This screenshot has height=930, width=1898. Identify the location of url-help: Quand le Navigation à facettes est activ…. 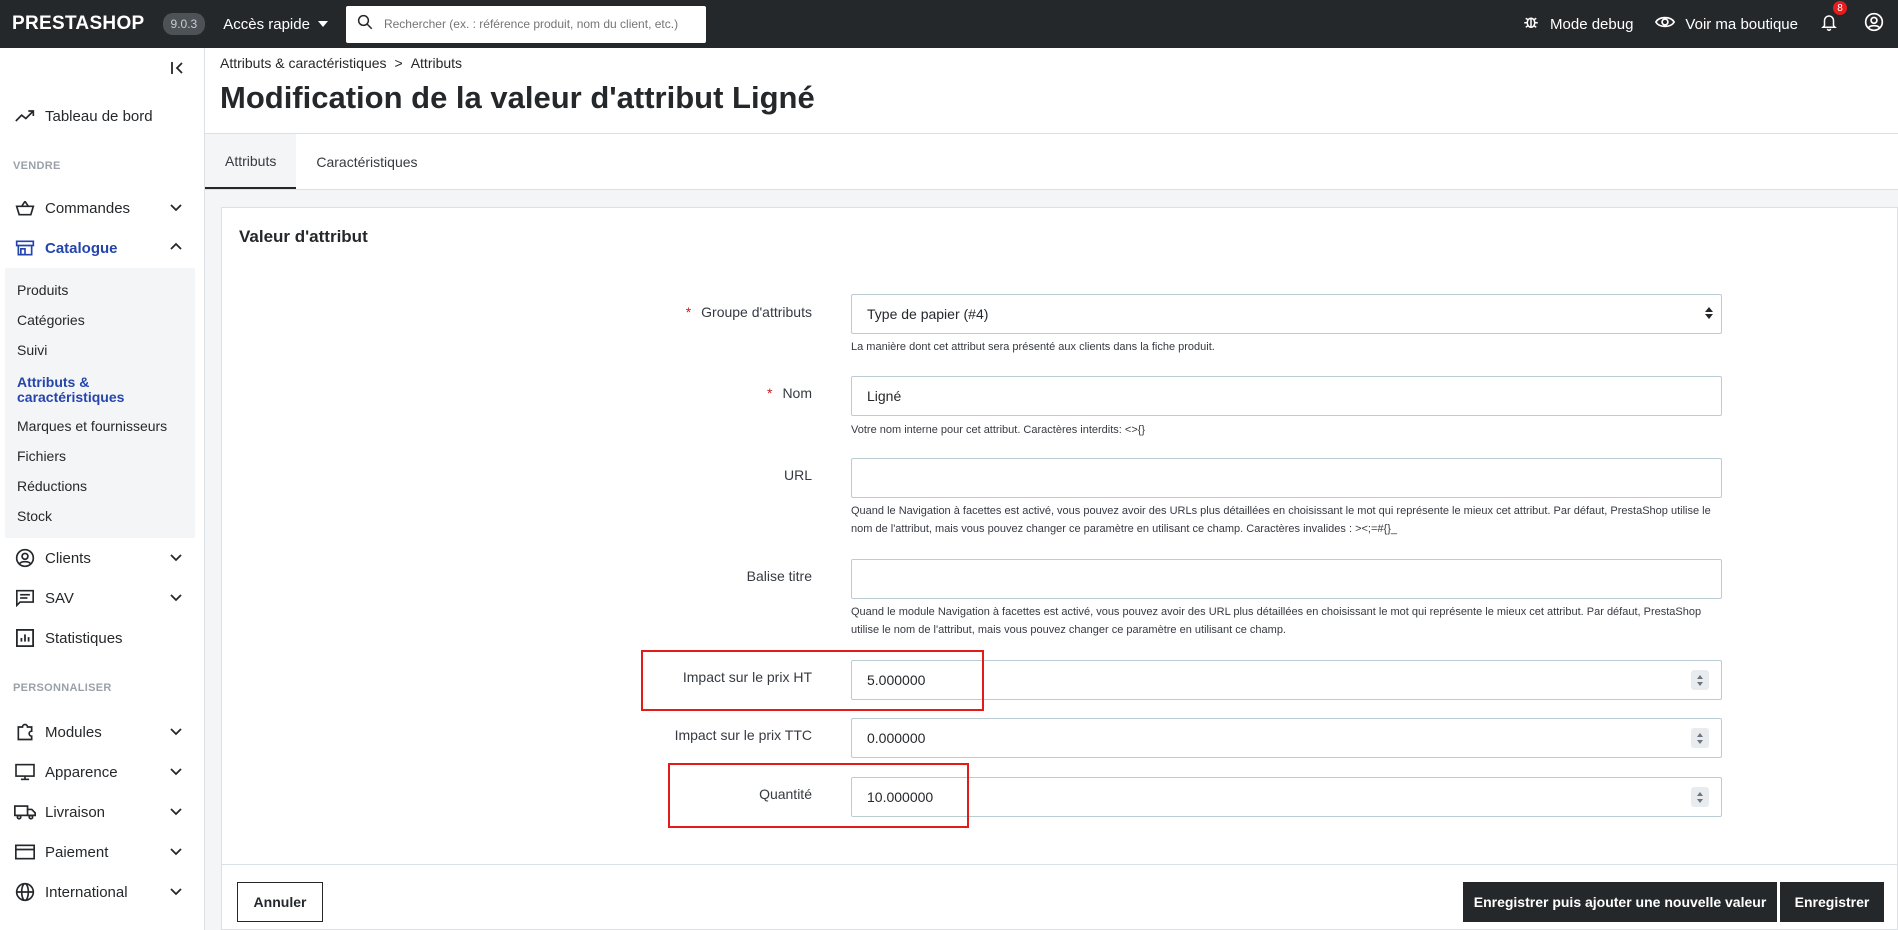
(1281, 520).